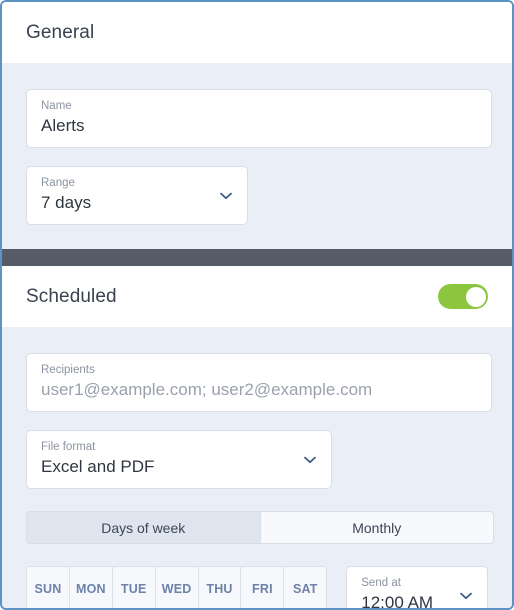 The image size is (514, 610). I want to click on name-field: Name Alerts, so click(259, 118).